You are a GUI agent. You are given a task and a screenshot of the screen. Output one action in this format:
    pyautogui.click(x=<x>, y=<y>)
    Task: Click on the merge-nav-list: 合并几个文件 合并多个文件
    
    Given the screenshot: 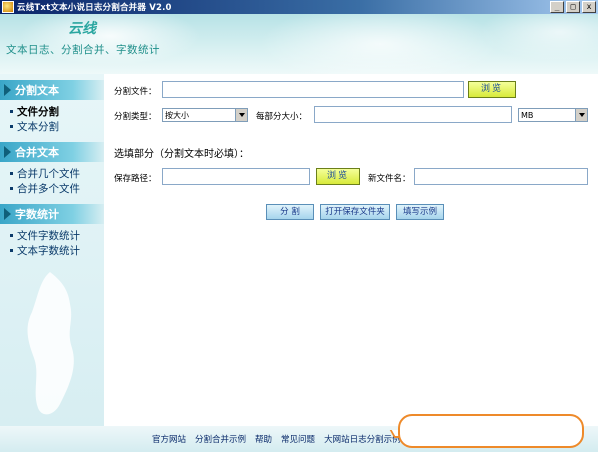 What is the action you would take?
    pyautogui.click(x=52, y=180)
    